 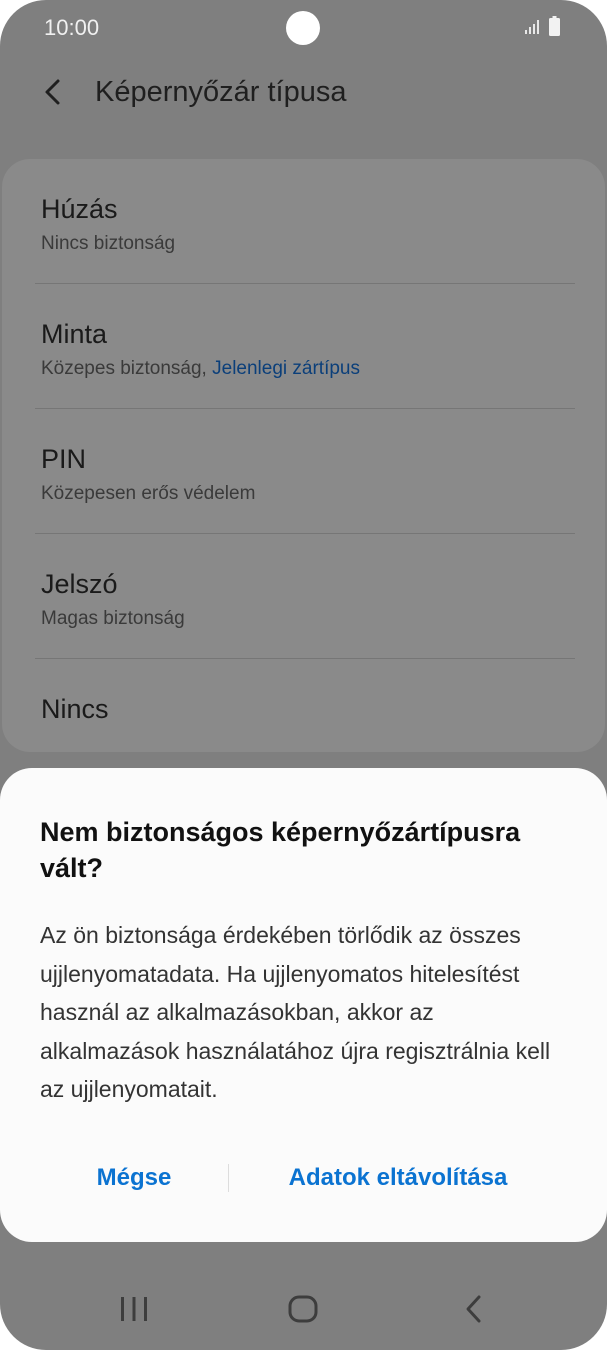 What do you see at coordinates (74, 334) in the screenshot?
I see `option-title: Minta` at bounding box center [74, 334].